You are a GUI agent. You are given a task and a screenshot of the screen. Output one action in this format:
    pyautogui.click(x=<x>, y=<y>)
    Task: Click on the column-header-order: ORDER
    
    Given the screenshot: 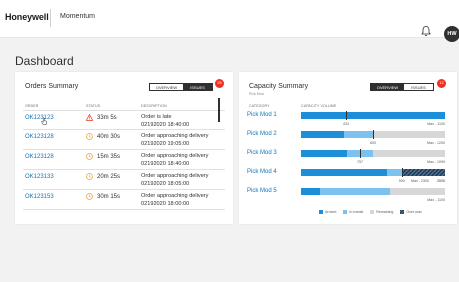 What is the action you would take?
    pyautogui.click(x=32, y=106)
    